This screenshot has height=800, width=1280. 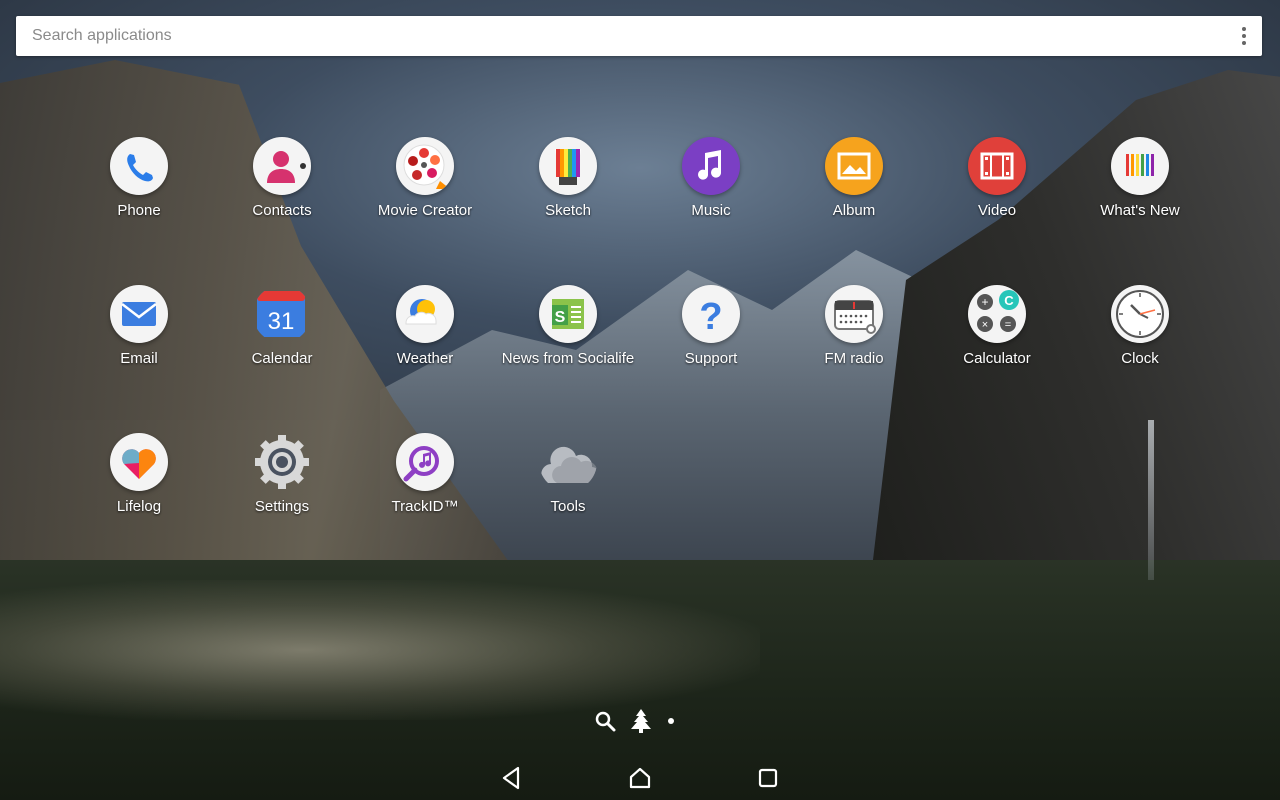 I want to click on app-lifelog: Lifelog, so click(x=139, y=474).